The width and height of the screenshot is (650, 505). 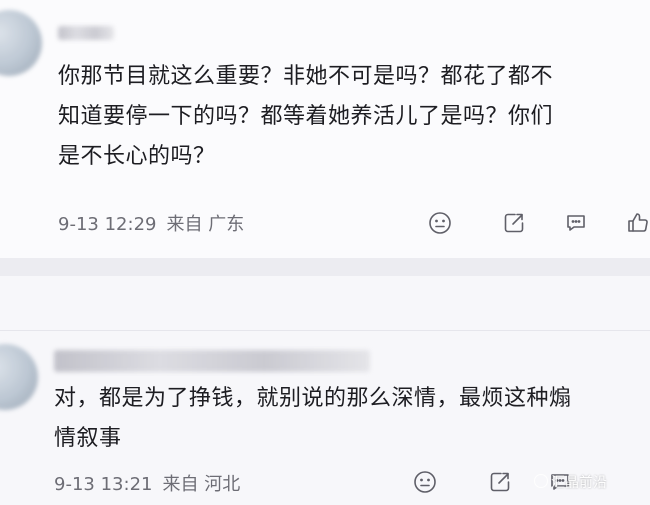 I want to click on comment-line: 情叙事, so click(x=88, y=438).